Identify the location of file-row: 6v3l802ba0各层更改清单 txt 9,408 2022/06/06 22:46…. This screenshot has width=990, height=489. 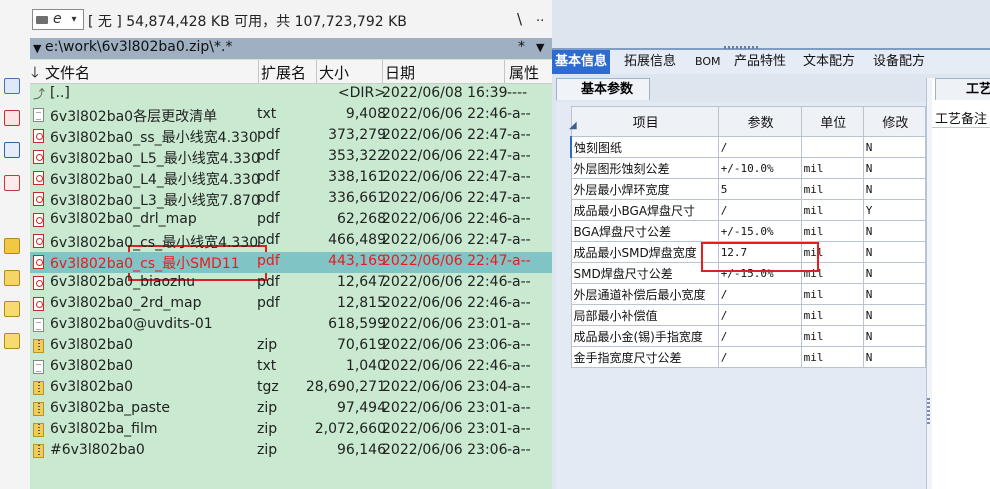
(291, 115).